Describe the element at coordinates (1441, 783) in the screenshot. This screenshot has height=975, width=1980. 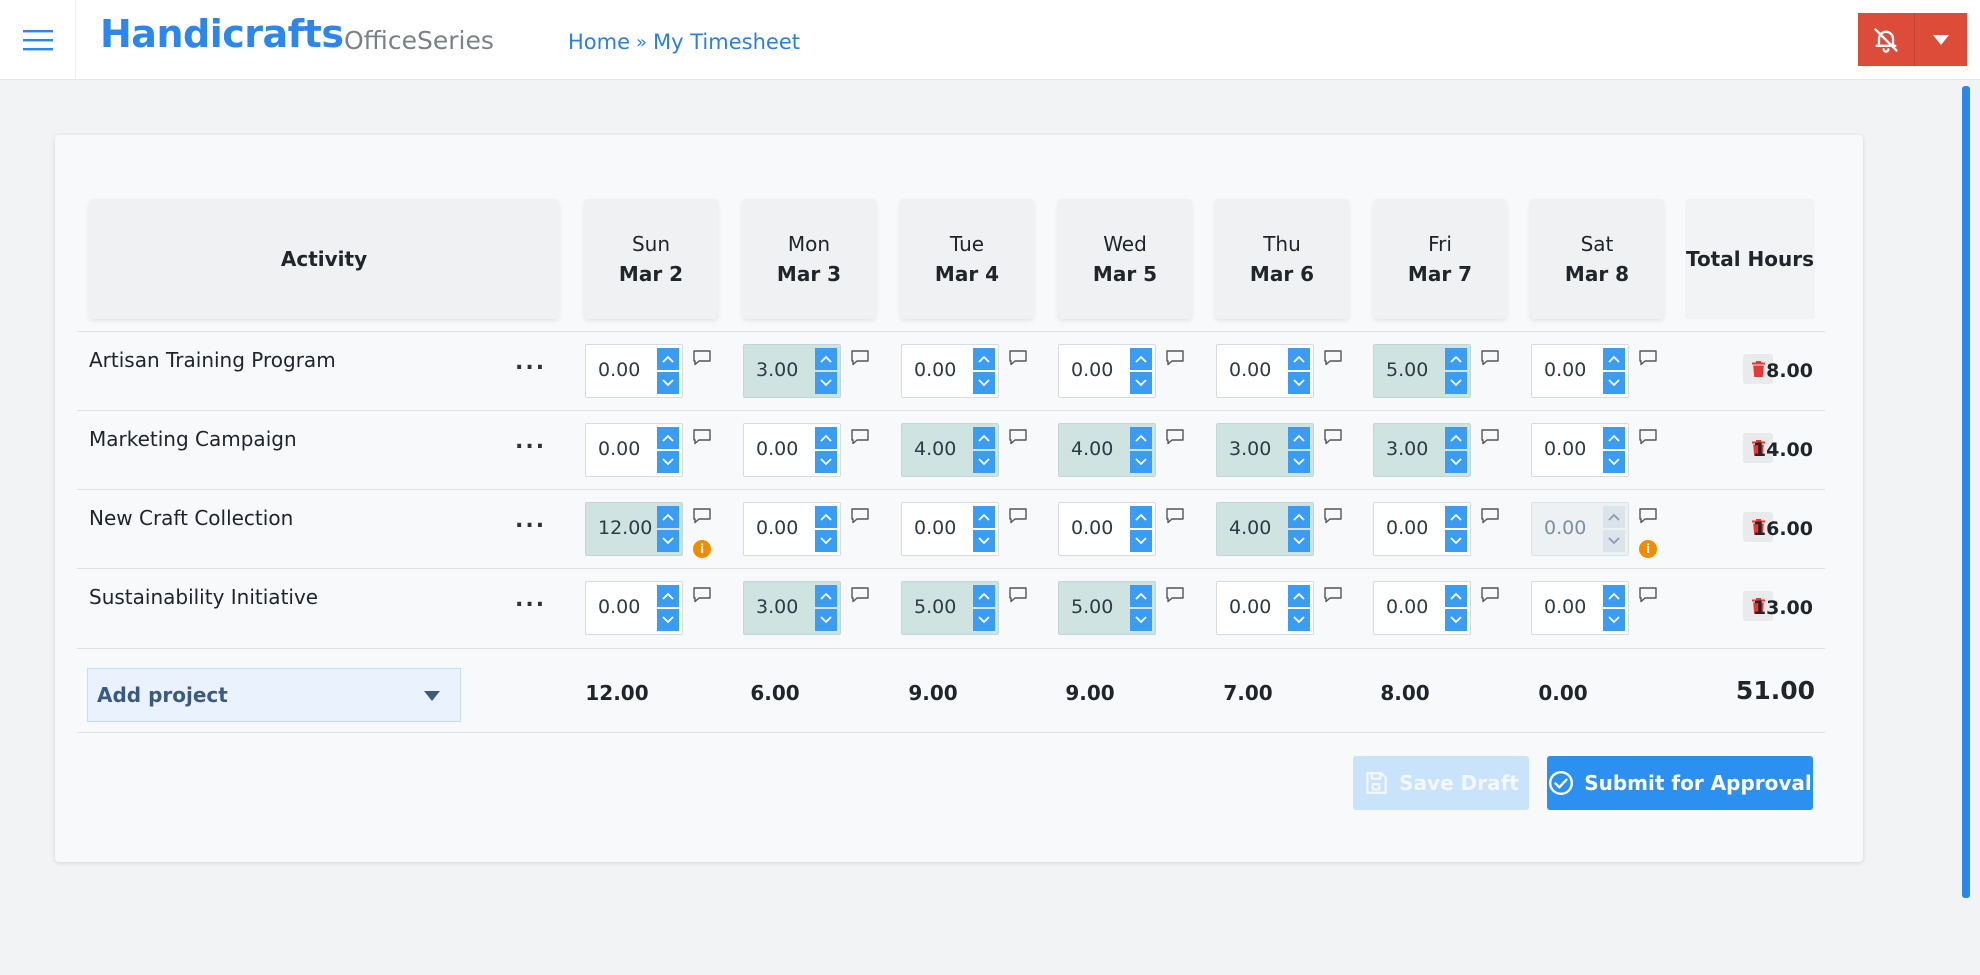
I see `save-draft-button: Save Draft` at that location.